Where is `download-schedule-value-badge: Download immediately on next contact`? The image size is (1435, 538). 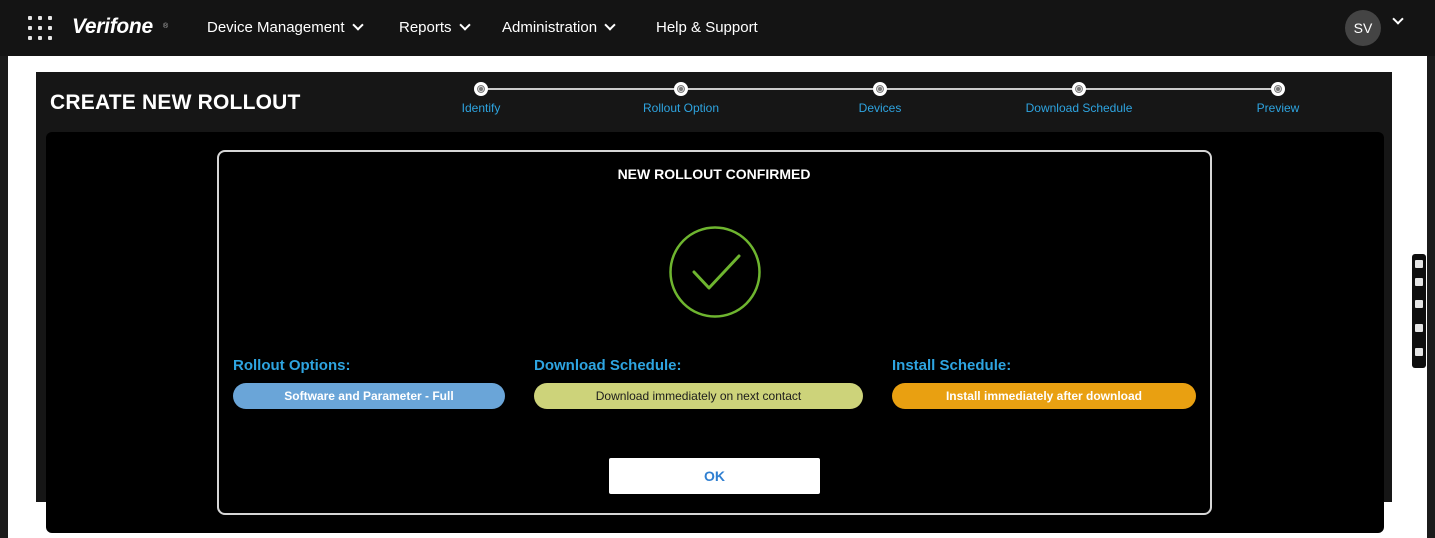
download-schedule-value-badge: Download immediately on next contact is located at coordinates (698, 396).